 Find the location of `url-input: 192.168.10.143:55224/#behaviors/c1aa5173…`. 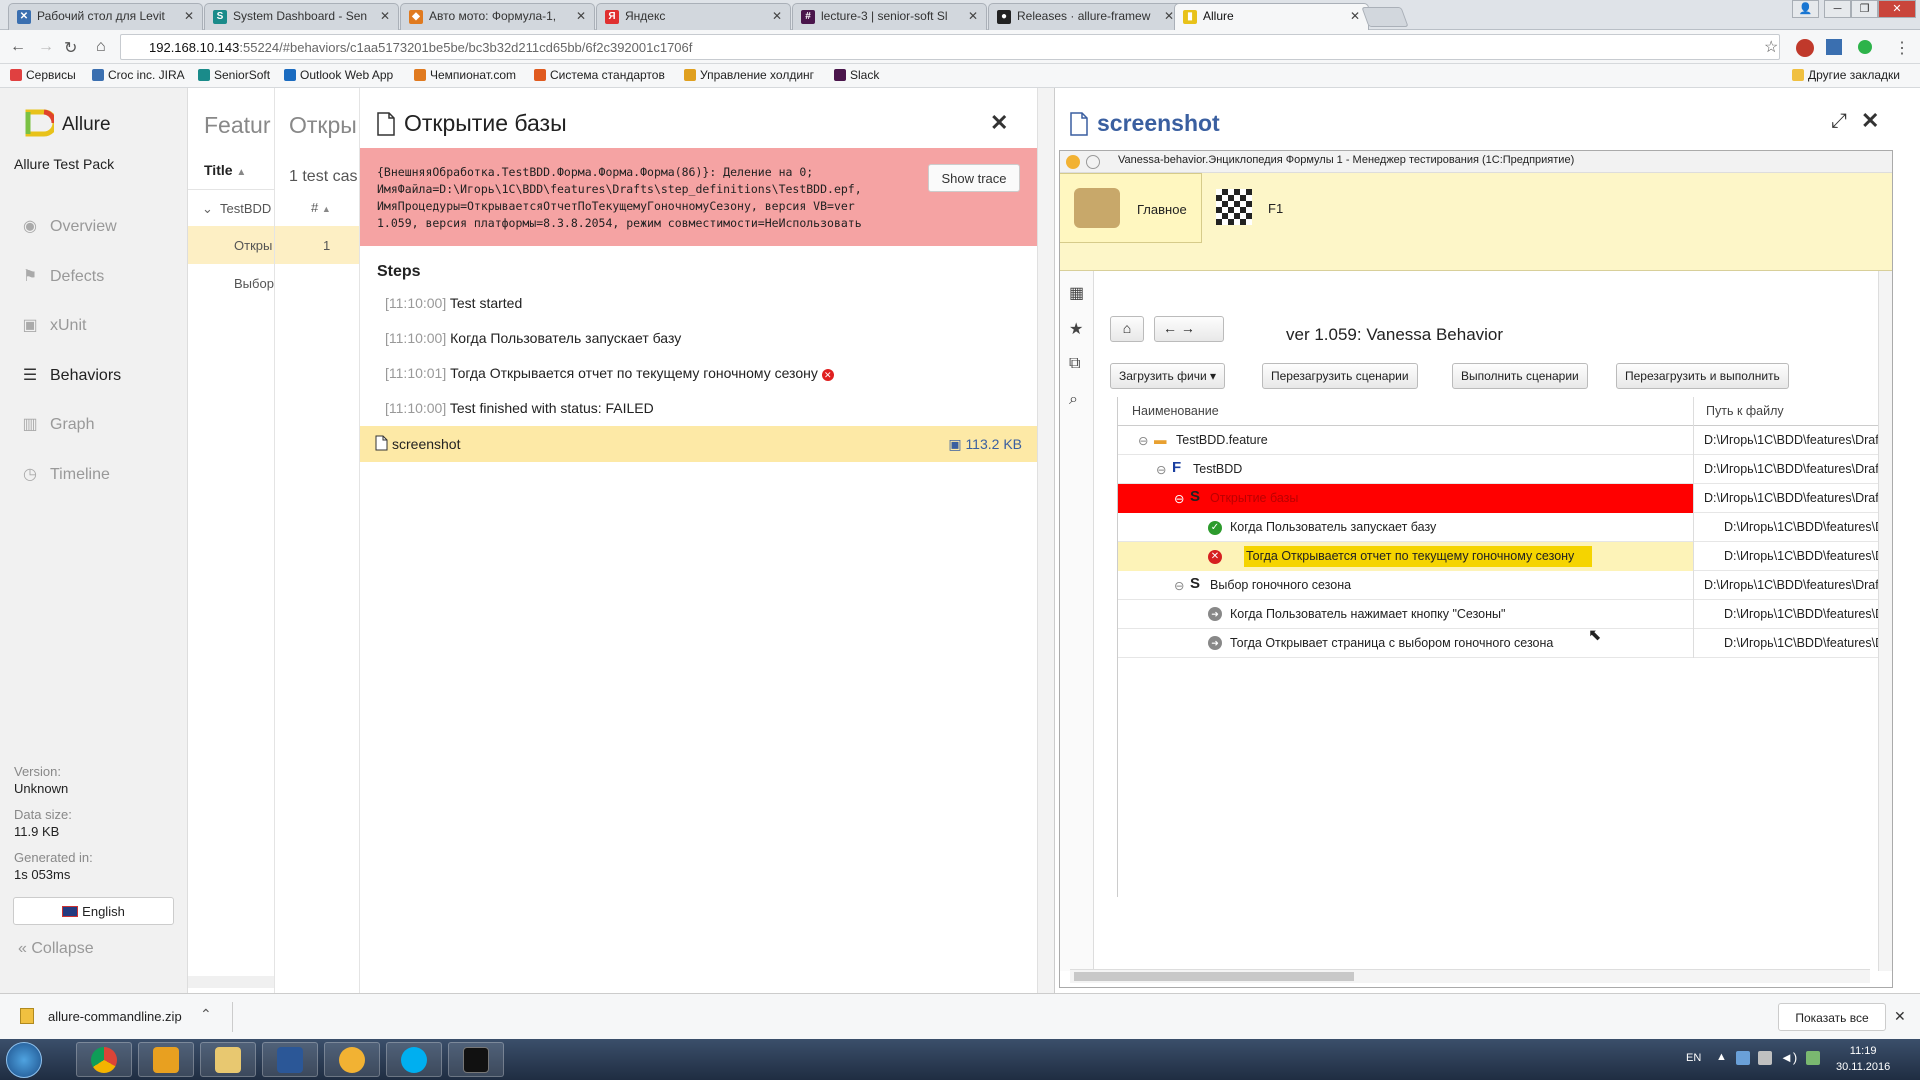

url-input: 192.168.10.143:55224/#behaviors/c1aa5173… is located at coordinates (950, 47).